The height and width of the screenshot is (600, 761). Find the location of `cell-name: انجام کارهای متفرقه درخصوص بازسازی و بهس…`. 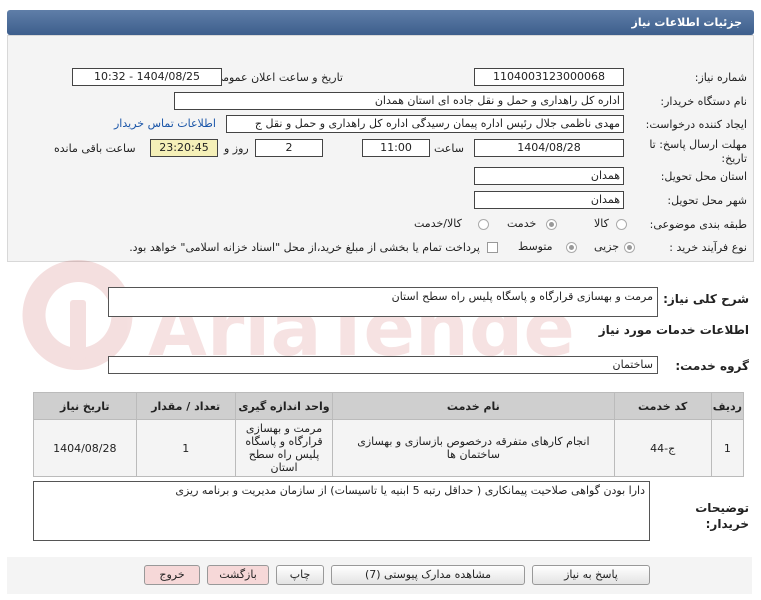

cell-name: انجام کارهای متفرقه درخصوص بازسازی و بهس… is located at coordinates (473, 448).